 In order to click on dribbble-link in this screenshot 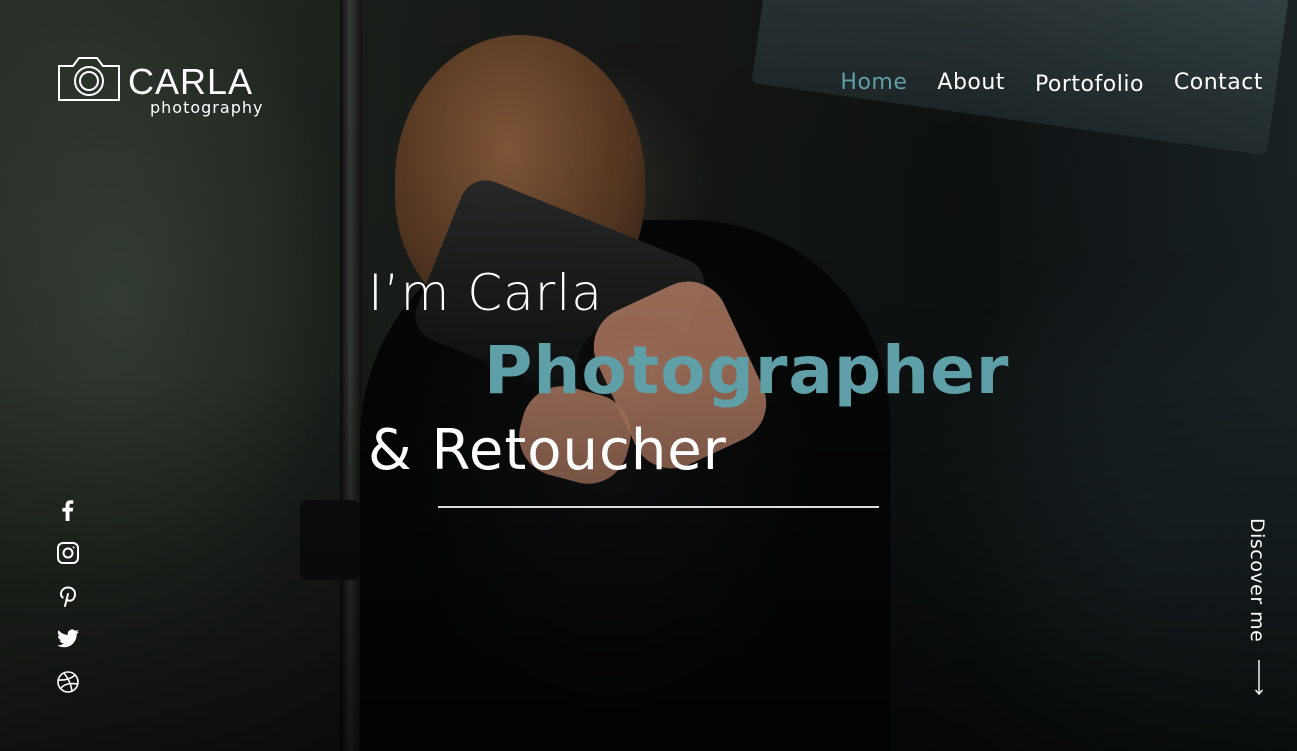, I will do `click(68, 681)`.